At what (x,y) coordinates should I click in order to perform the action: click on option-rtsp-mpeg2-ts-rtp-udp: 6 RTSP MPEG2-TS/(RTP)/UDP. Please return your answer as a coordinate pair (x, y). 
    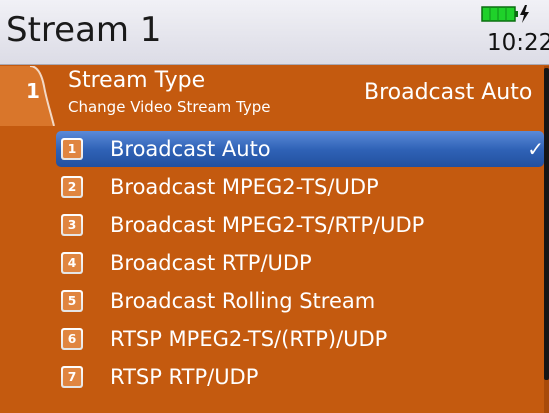
    Looking at the image, I should click on (300, 339).